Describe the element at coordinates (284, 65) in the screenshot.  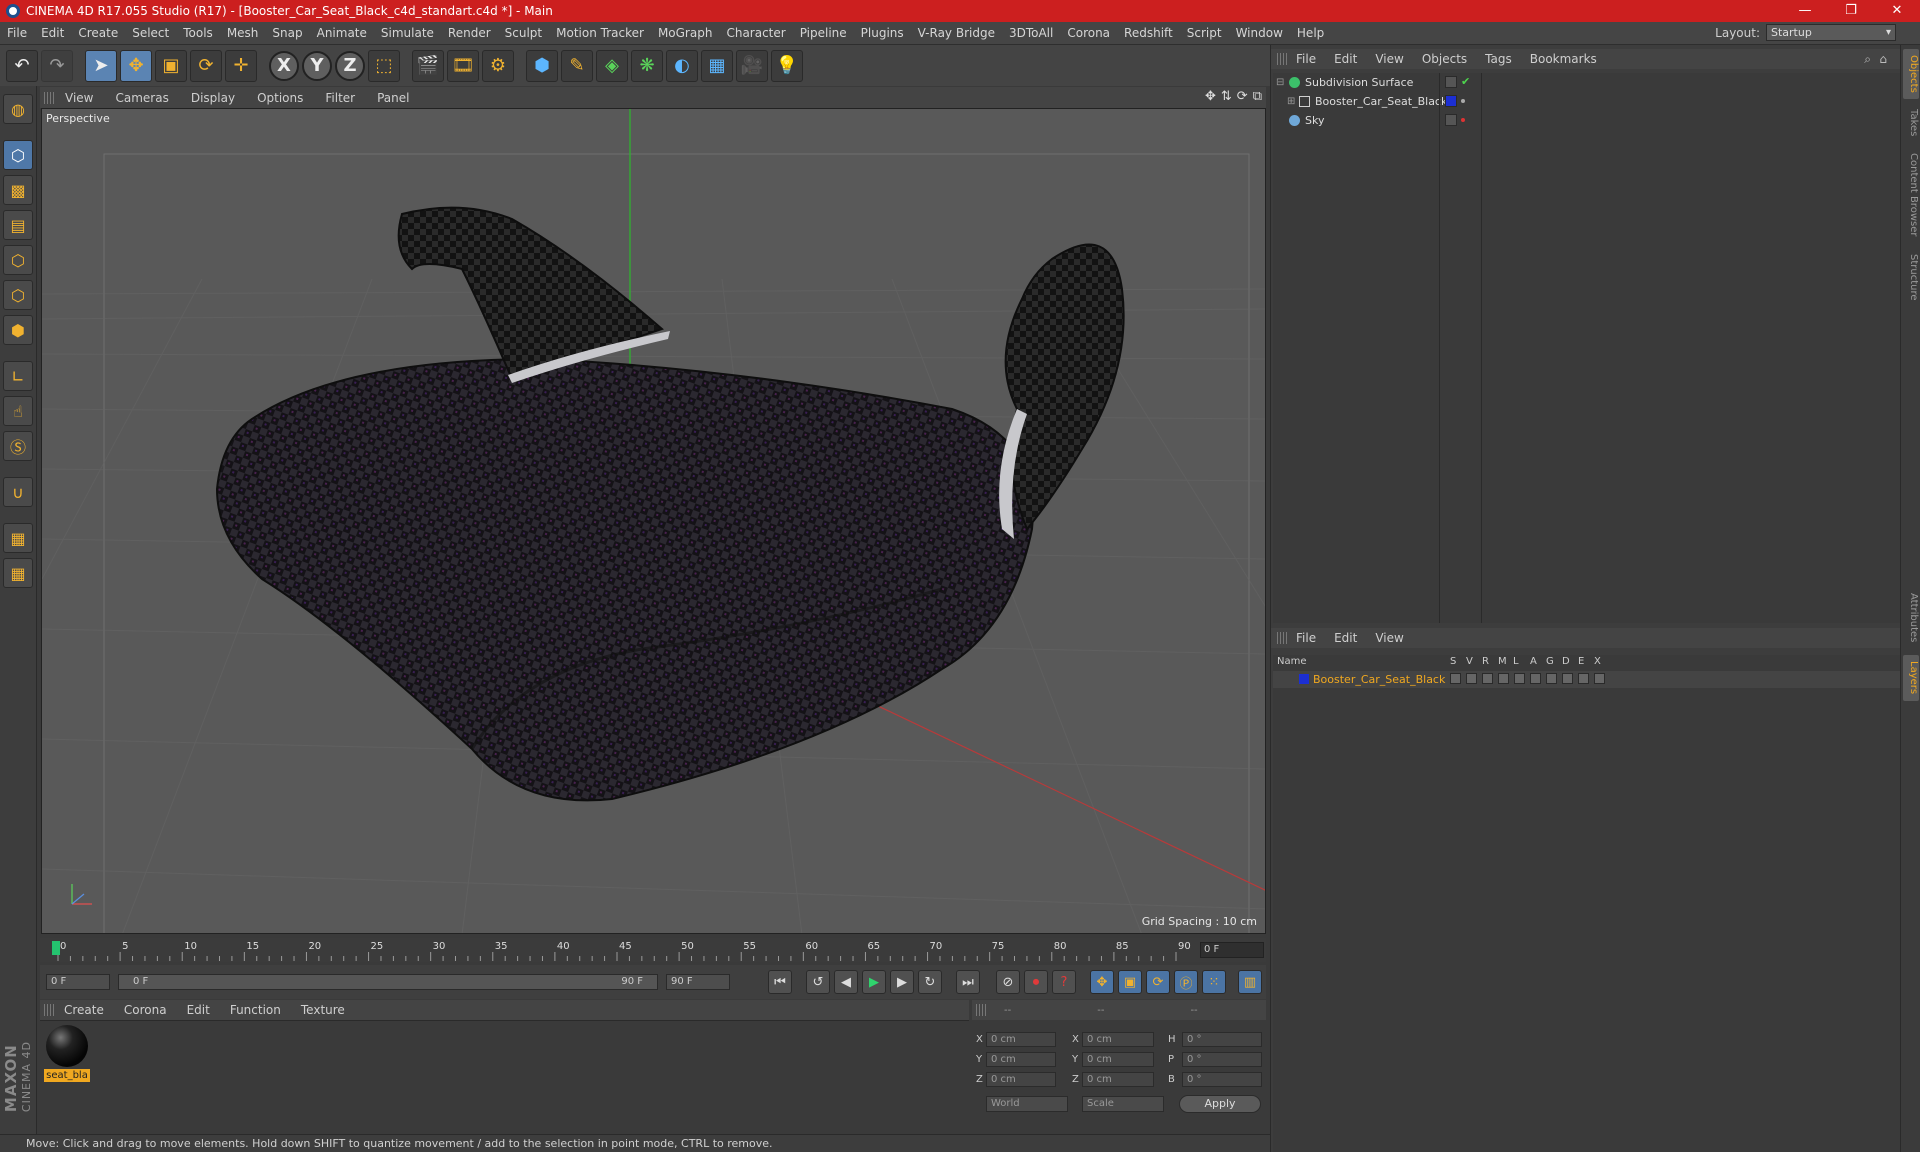
I see `x-axis-icon: X` at that location.